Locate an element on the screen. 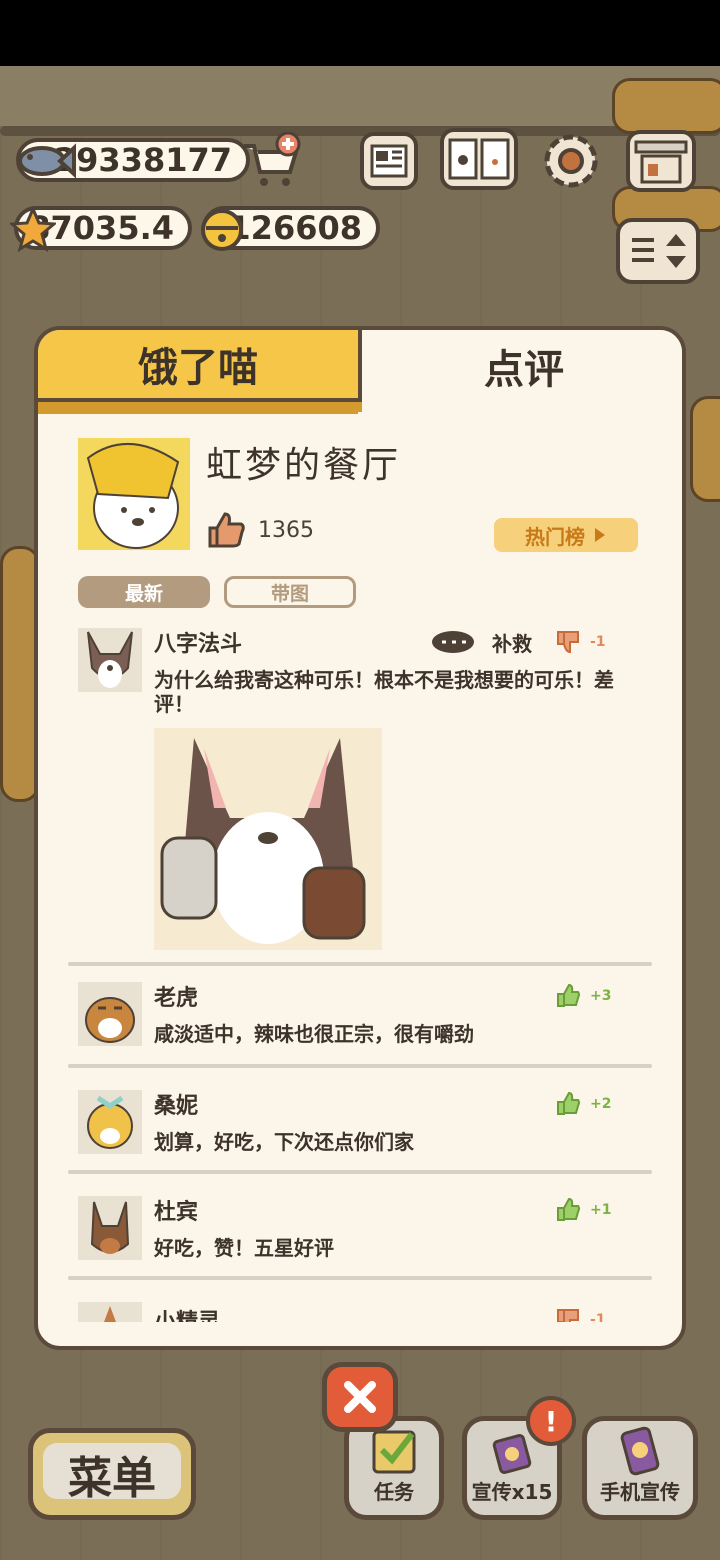 This screenshot has height=1560, width=720. menu-button: 菜单 is located at coordinates (112, 1474).